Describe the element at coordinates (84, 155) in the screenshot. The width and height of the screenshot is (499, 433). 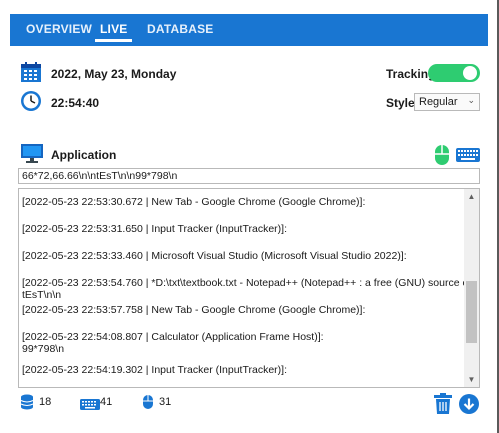
I see `application-label: Application` at that location.